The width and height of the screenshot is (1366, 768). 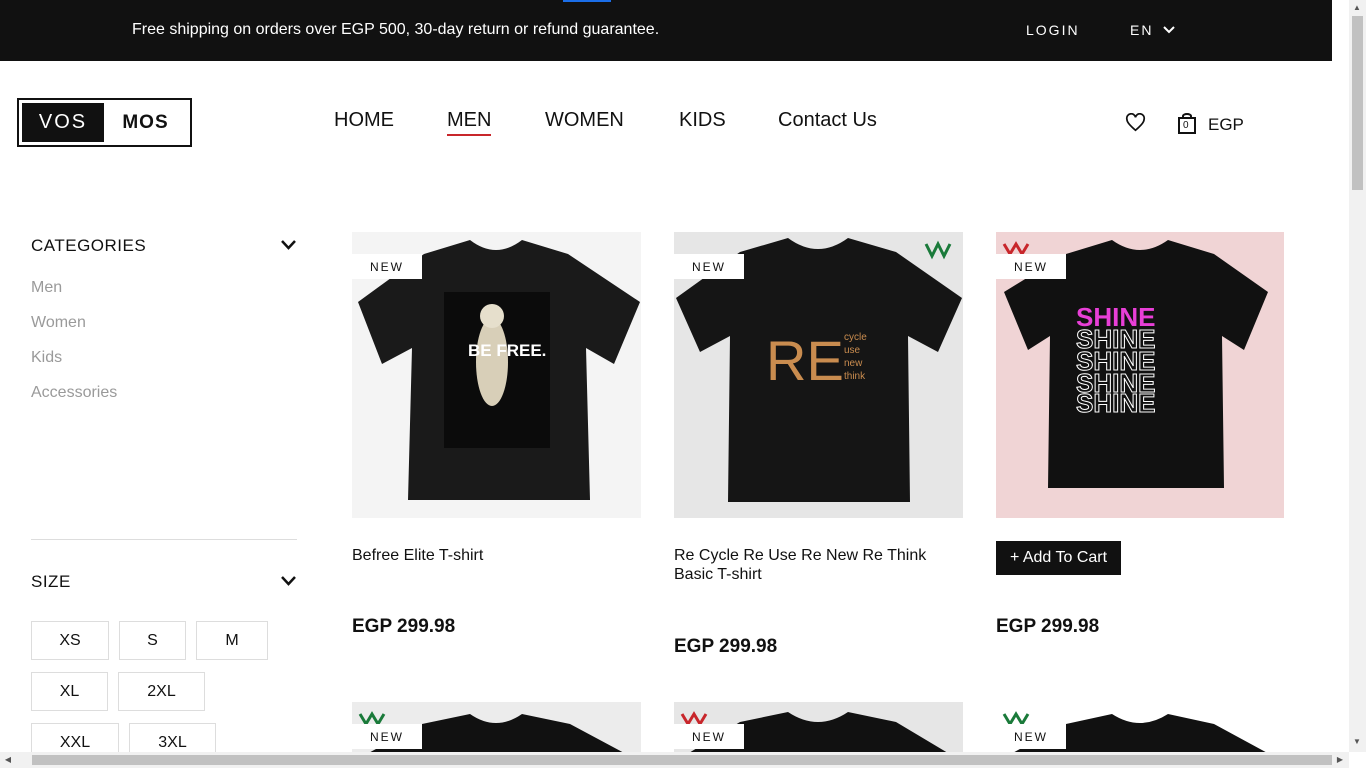 I want to click on horizontal-scrollbar: ◀ ▶, so click(x=674, y=760).